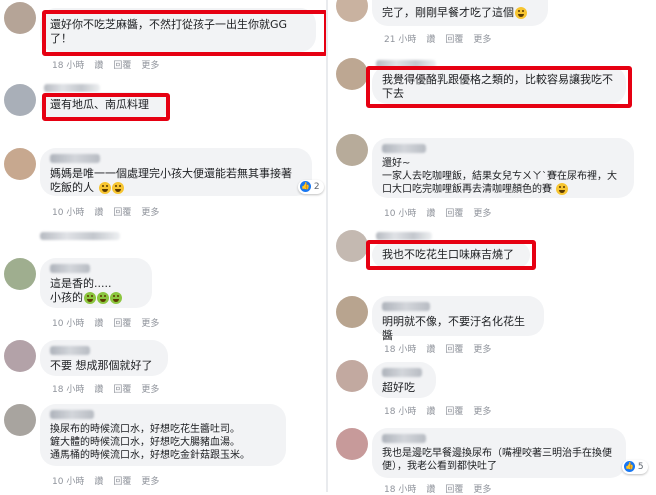 Image resolution: width=656 pixels, height=495 pixels. I want to click on reaction-number: 2, so click(316, 187).